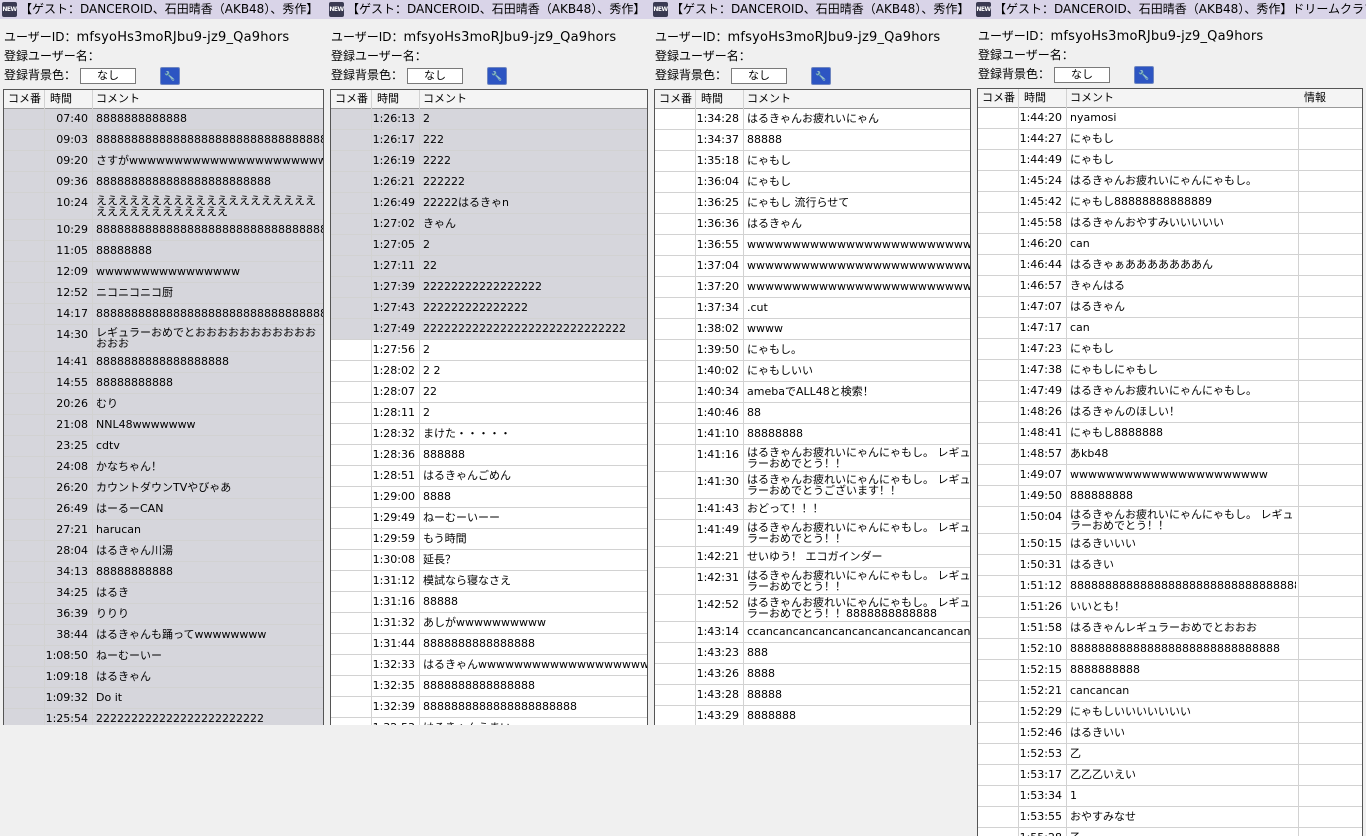 The width and height of the screenshot is (1366, 836). What do you see at coordinates (812, 715) in the screenshot?
I see `comment-row: 1:43:29 8888888` at bounding box center [812, 715].